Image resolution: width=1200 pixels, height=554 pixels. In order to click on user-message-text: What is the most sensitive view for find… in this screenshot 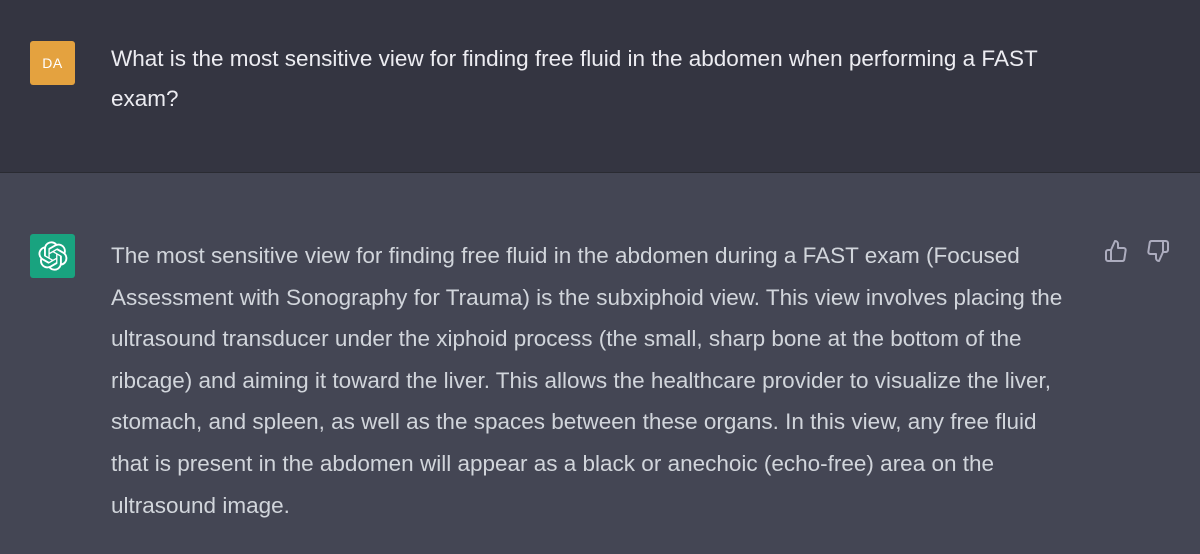, I will do `click(574, 78)`.